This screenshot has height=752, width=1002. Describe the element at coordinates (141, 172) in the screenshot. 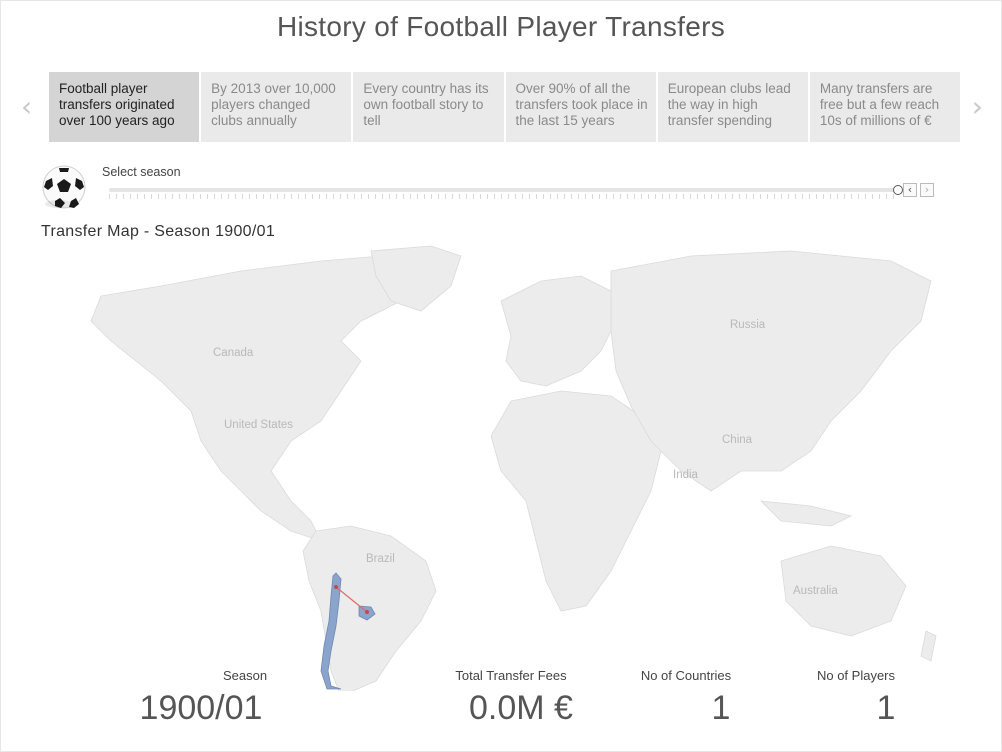

I see `select-season-label: Select season` at that location.